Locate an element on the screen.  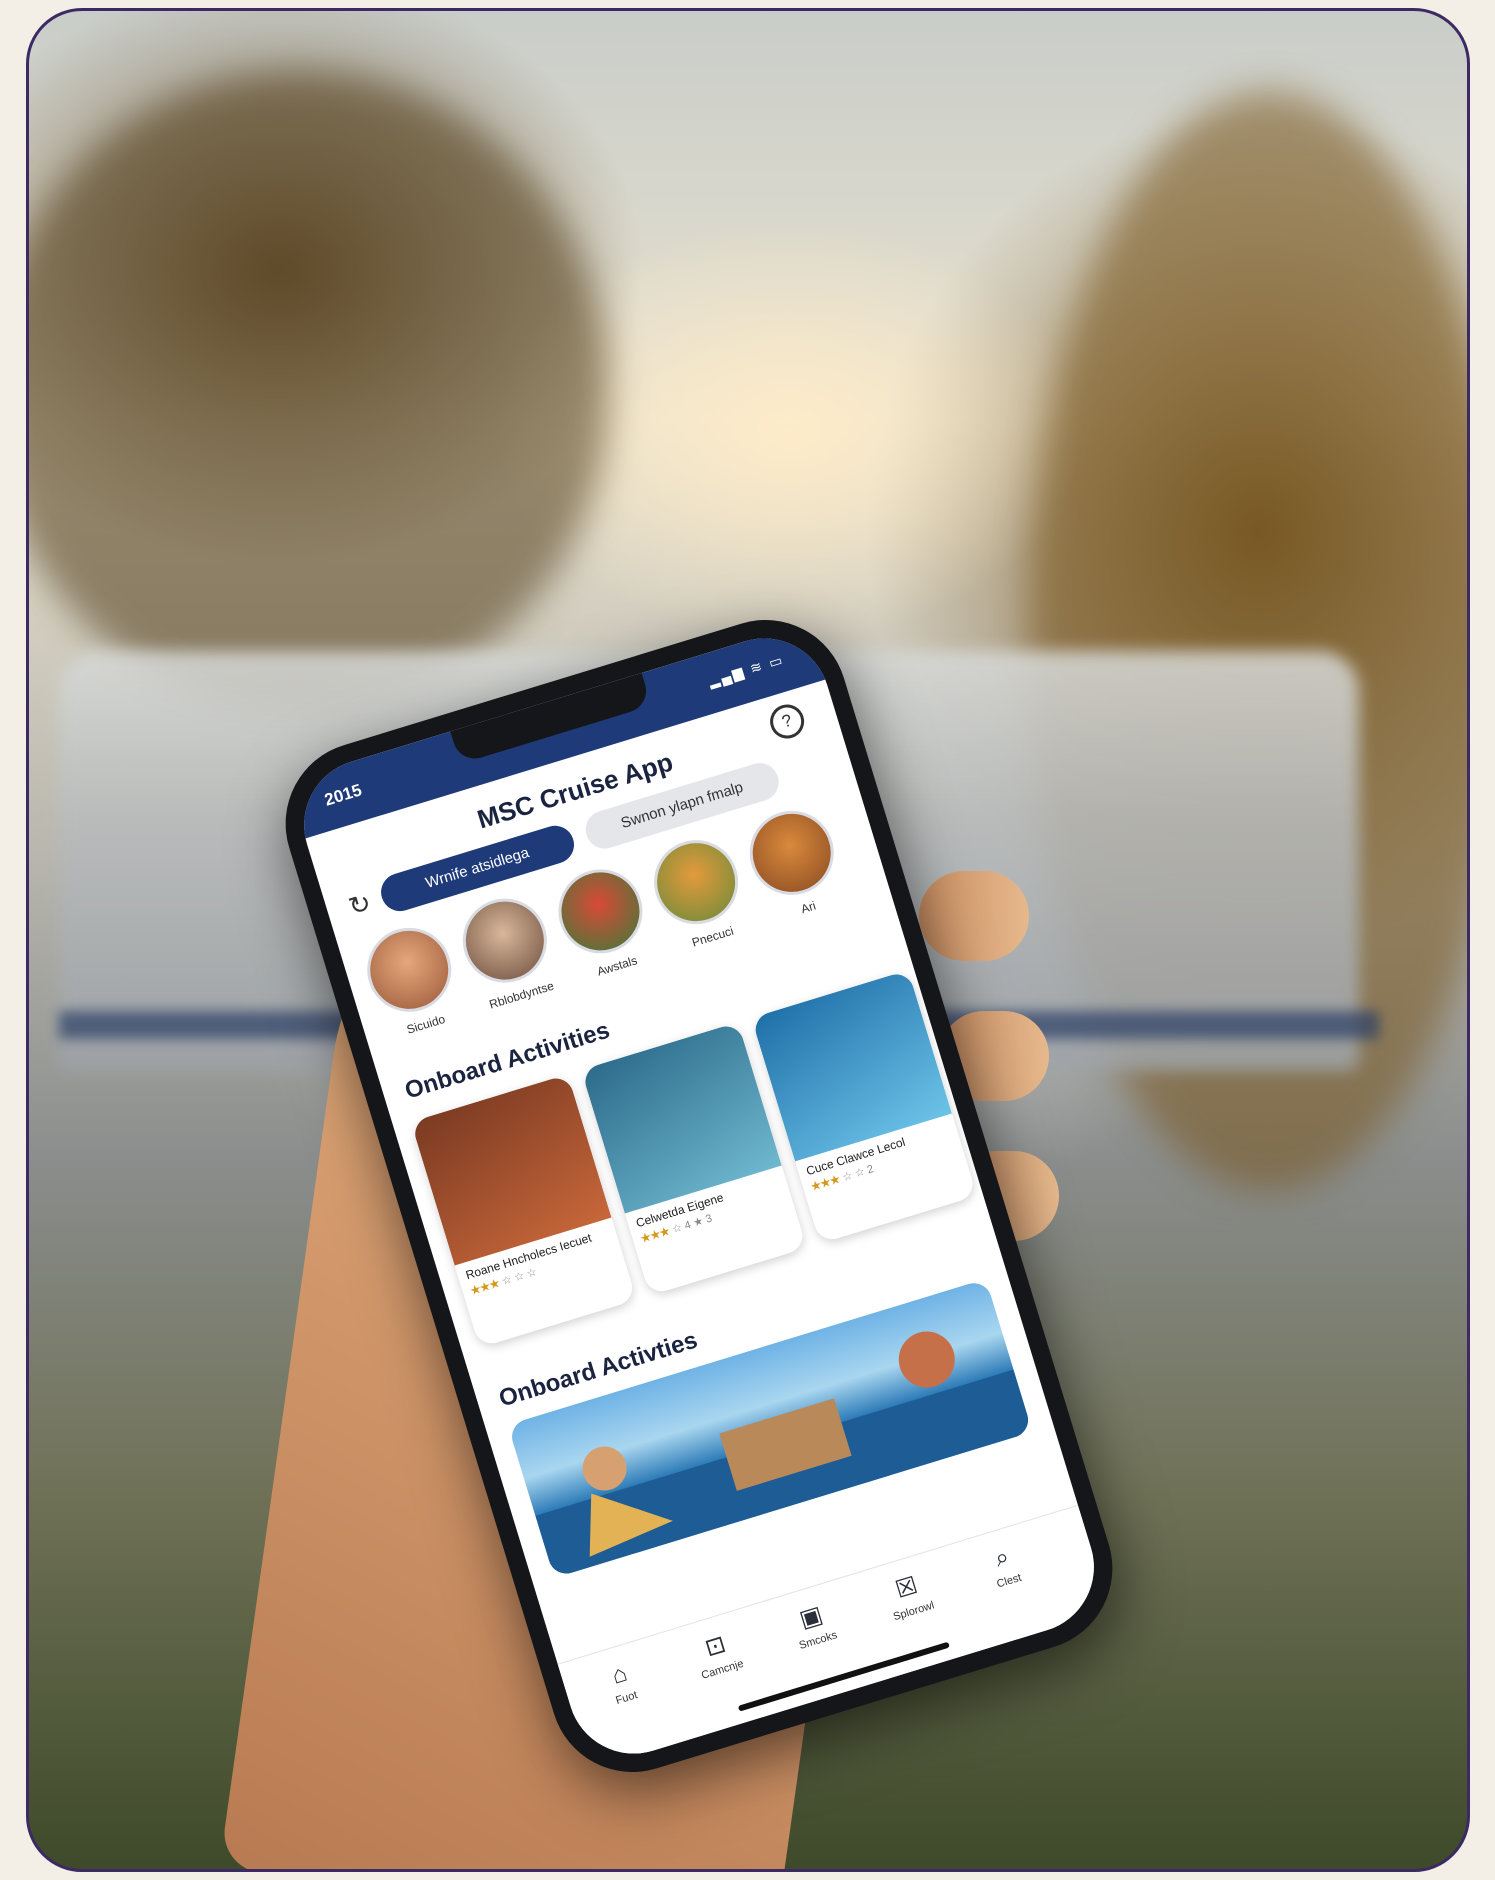
tab-0: ⌂ Fuot is located at coordinates (622, 1683).